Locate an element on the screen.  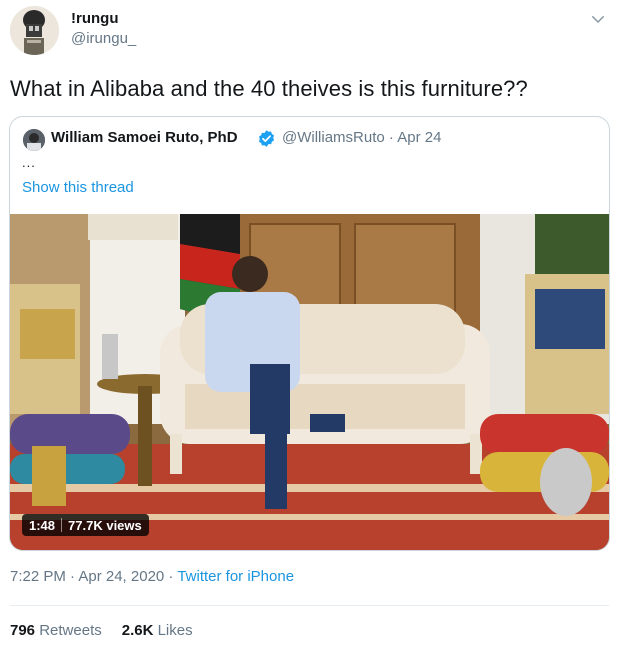
likes-count: 2.6K is located at coordinates (137, 630).